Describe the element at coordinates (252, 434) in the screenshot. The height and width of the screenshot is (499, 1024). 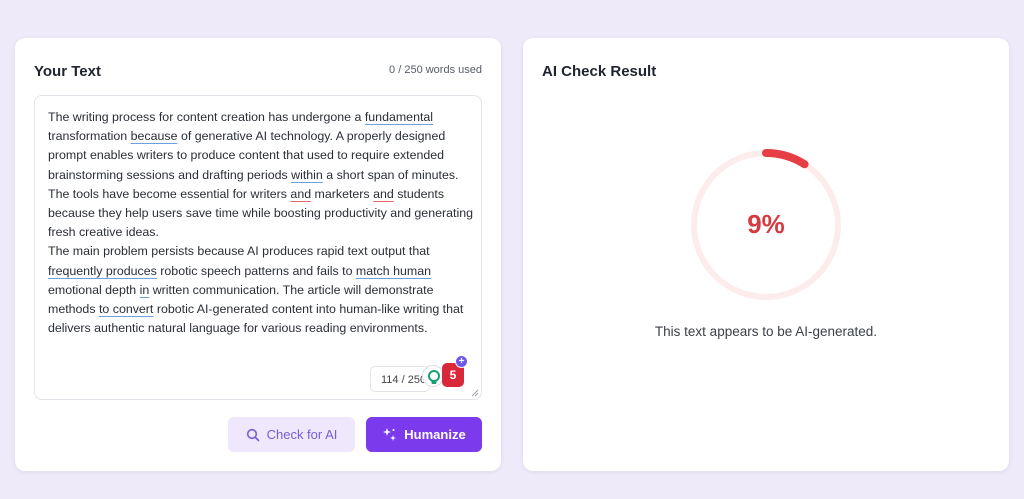
I see `search-icon` at that location.